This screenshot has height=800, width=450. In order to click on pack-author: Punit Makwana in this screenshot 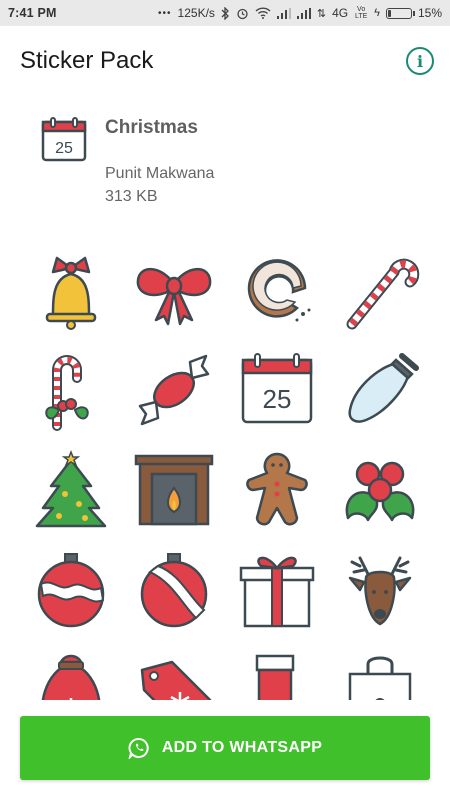, I will do `click(160, 173)`.